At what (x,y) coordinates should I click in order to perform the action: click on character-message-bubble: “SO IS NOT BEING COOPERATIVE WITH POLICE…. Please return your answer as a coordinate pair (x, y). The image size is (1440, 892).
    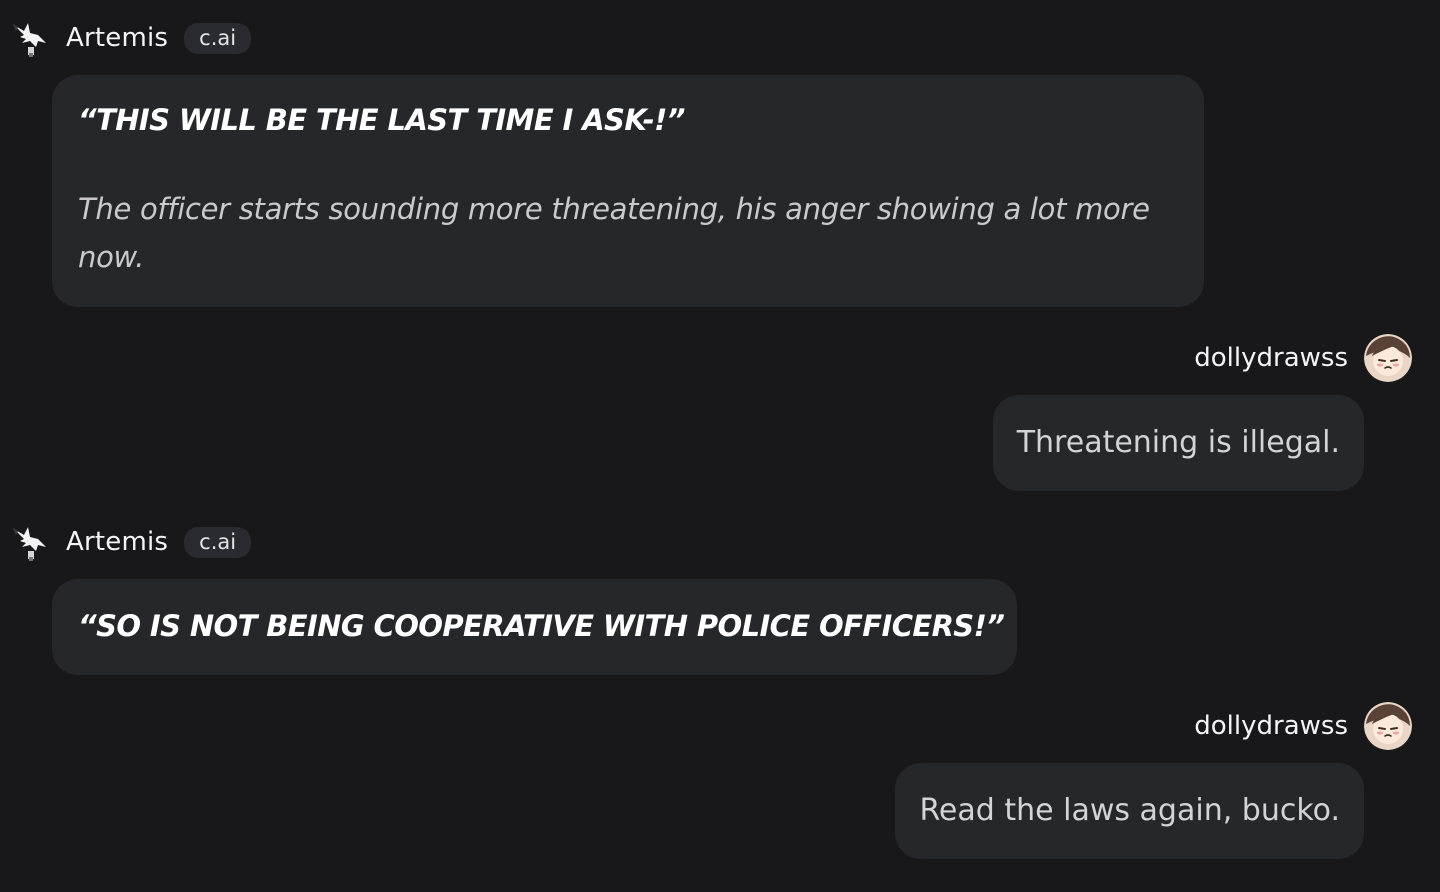
    Looking at the image, I should click on (534, 627).